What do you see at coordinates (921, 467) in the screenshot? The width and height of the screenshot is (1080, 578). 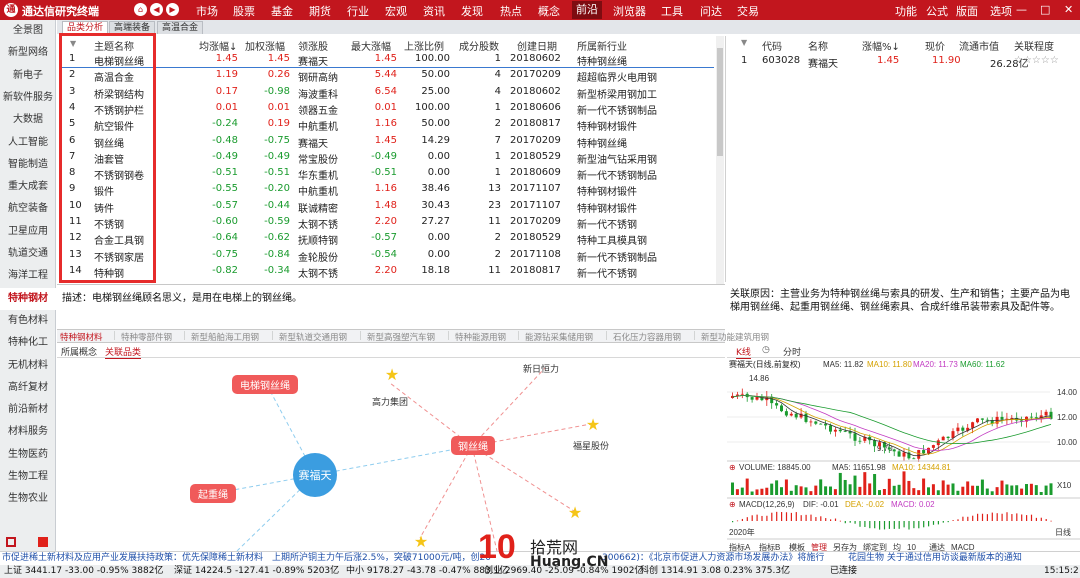 I see `vma10-label: MA10: 14344.81` at bounding box center [921, 467].